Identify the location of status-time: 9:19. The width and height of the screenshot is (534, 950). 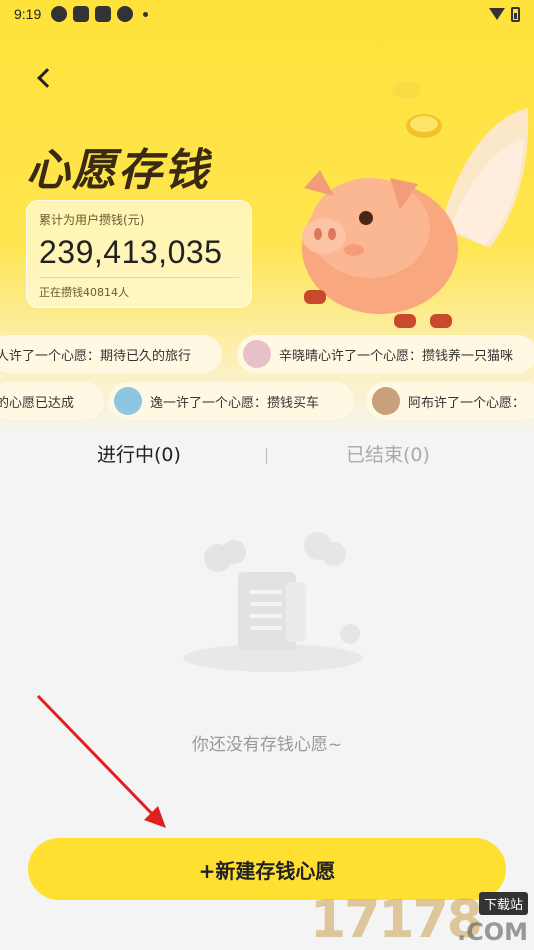
(28, 14).